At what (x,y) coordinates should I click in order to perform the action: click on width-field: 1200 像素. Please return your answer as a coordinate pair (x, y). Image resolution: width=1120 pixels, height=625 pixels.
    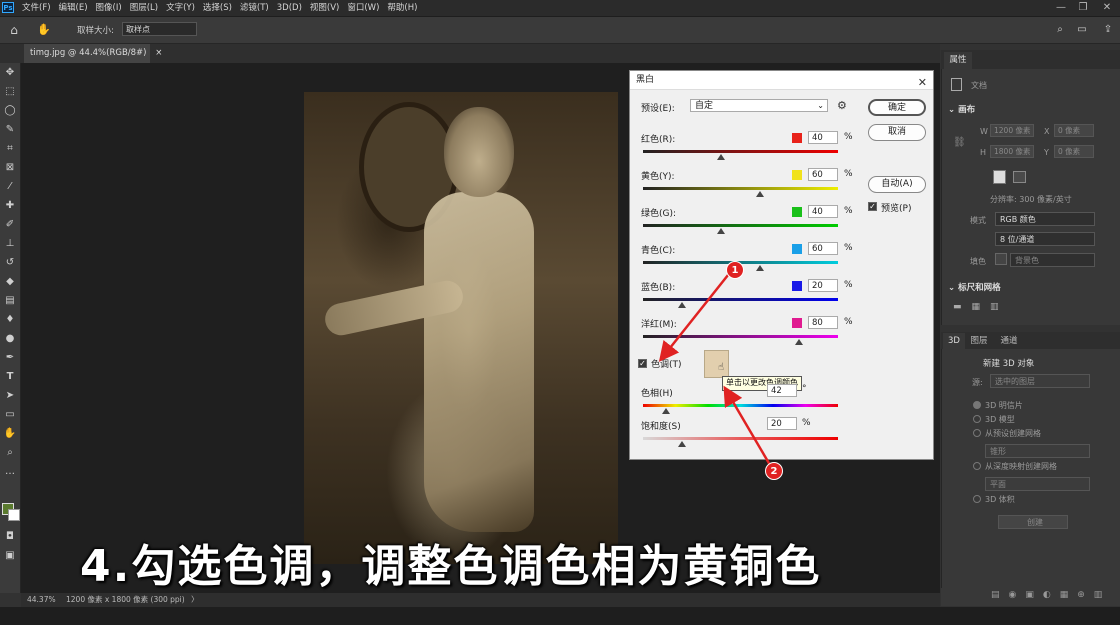
    Looking at the image, I should click on (1012, 130).